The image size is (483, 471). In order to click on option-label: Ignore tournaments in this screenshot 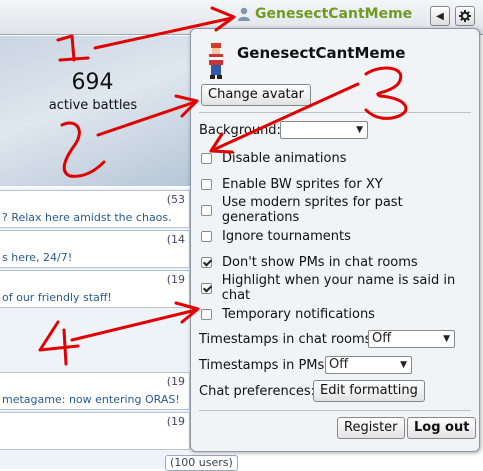, I will do `click(286, 236)`.